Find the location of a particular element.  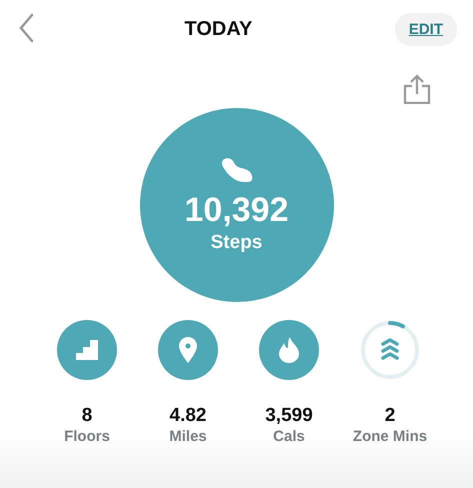

share-icon is located at coordinates (417, 89).